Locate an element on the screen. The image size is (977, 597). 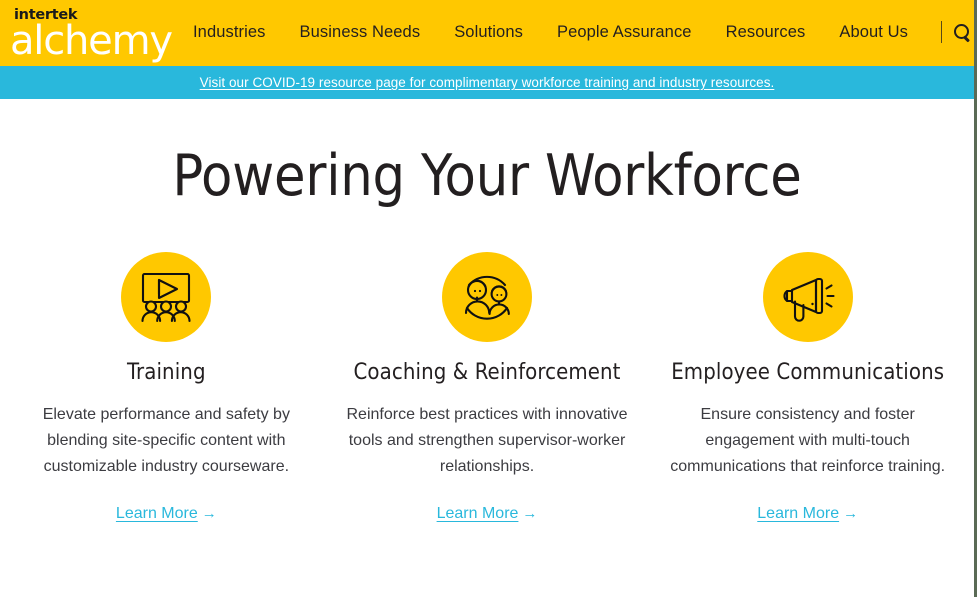
nav-item-business-needs: Business Needs is located at coordinates (360, 32).